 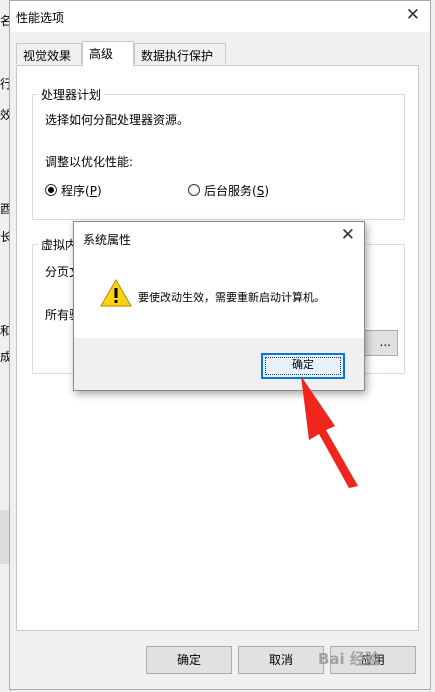 I want to click on dialog-title: 系统属性, so click(x=107, y=240).